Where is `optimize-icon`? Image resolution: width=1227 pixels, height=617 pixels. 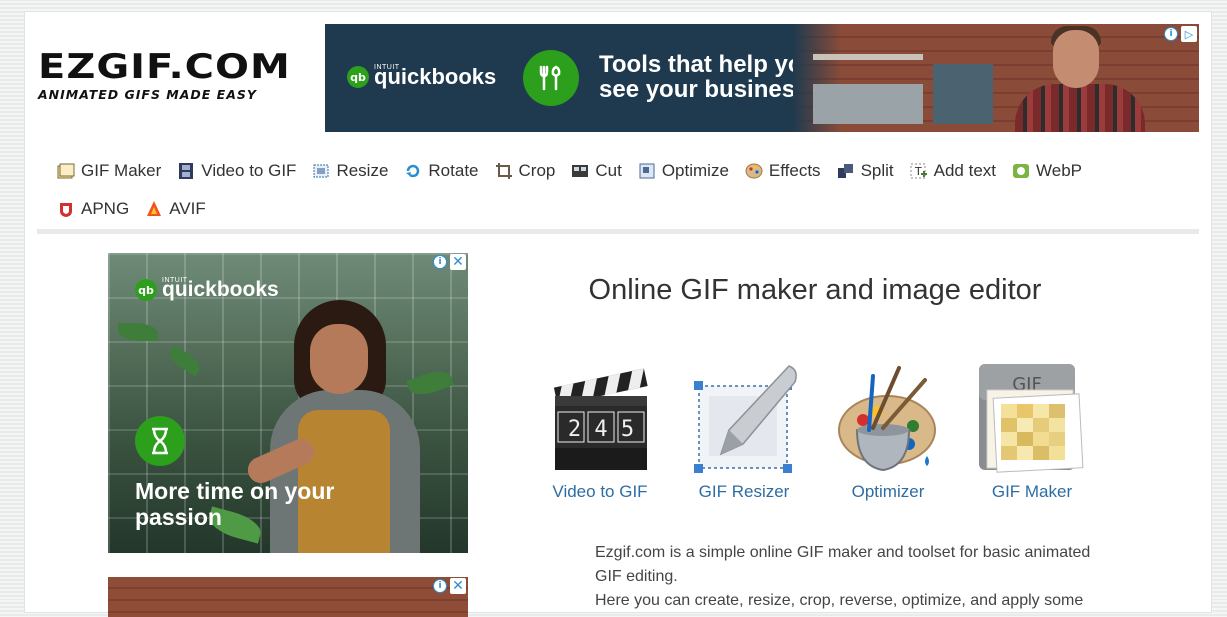 optimize-icon is located at coordinates (647, 171).